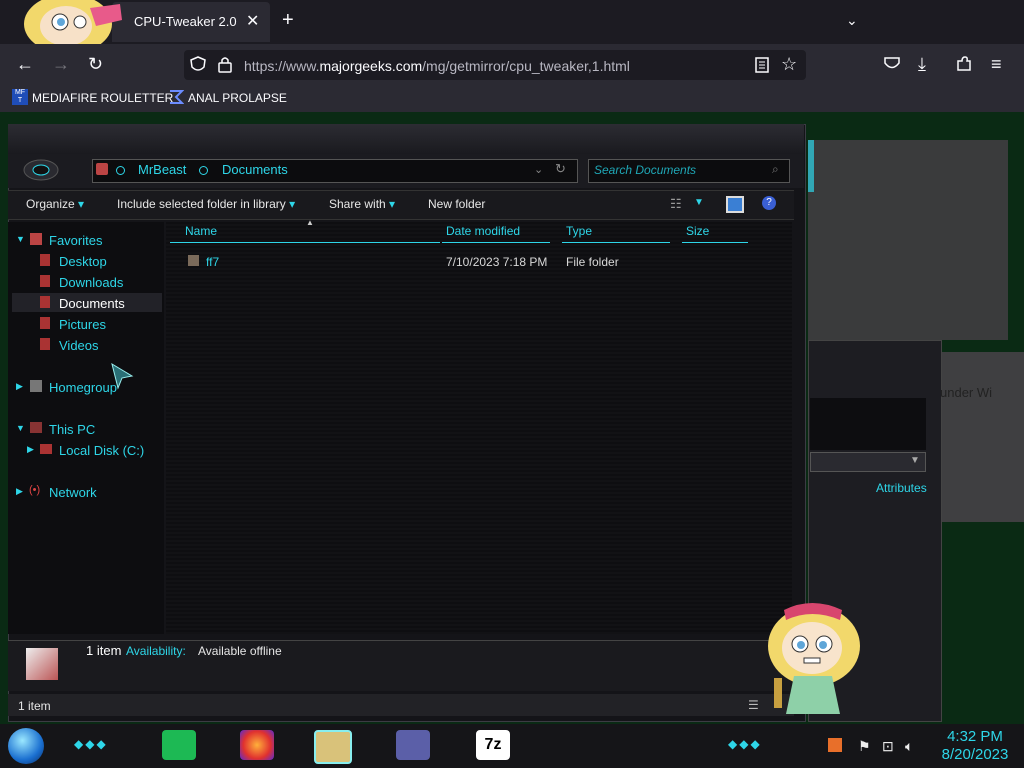  What do you see at coordinates (964, 64) in the screenshot?
I see `extensions-icon` at bounding box center [964, 64].